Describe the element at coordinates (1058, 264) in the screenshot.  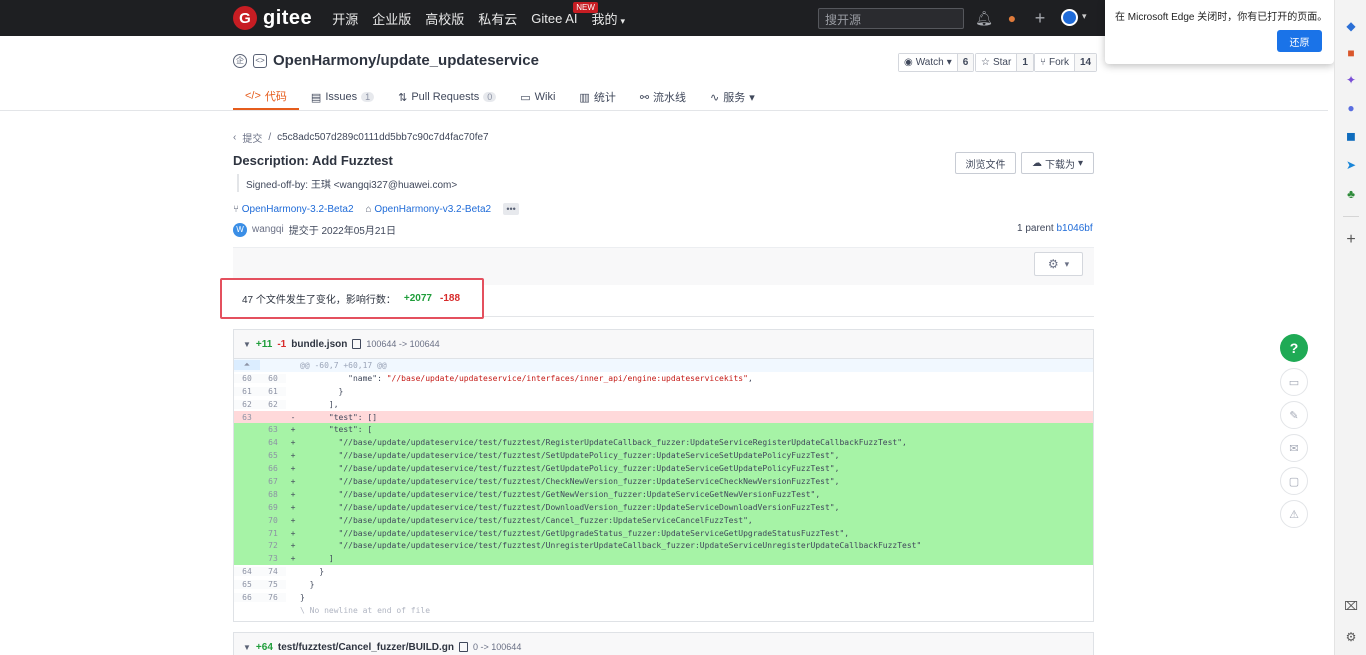
I see `diff-settings-button: ⚙ ▾` at that location.